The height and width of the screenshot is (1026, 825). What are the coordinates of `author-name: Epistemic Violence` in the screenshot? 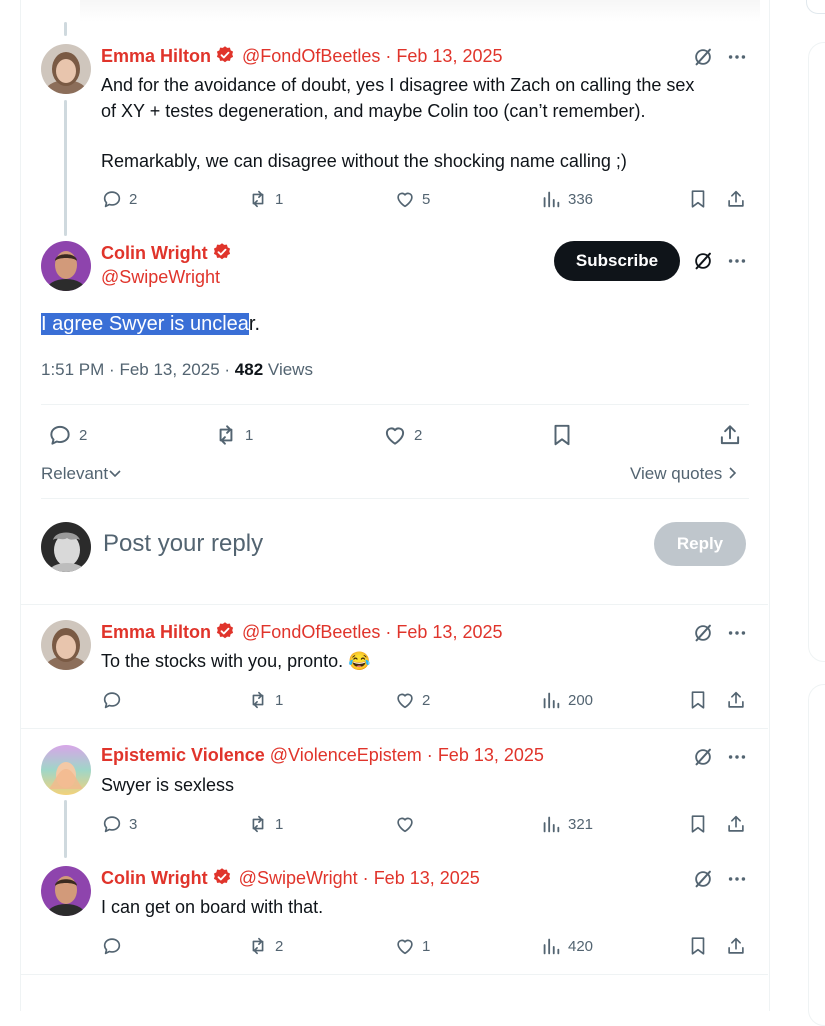 It's located at (183, 755).